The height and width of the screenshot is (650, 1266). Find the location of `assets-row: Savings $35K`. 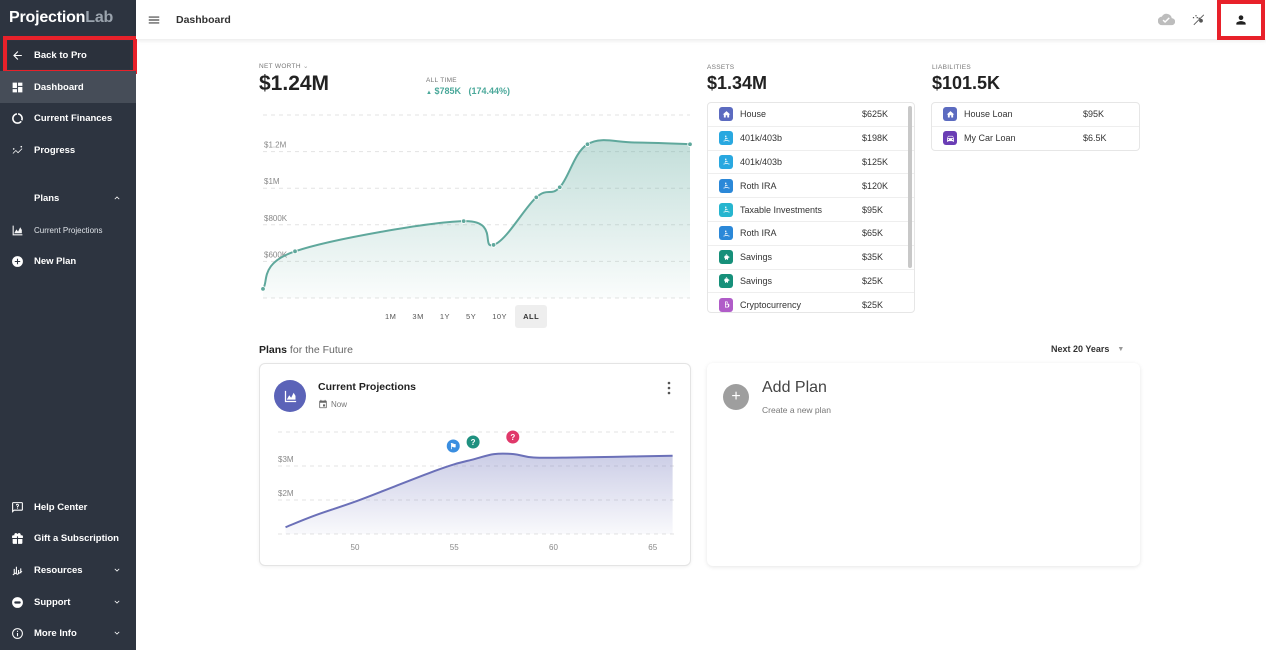

assets-row: Savings $35K is located at coordinates (811, 258).